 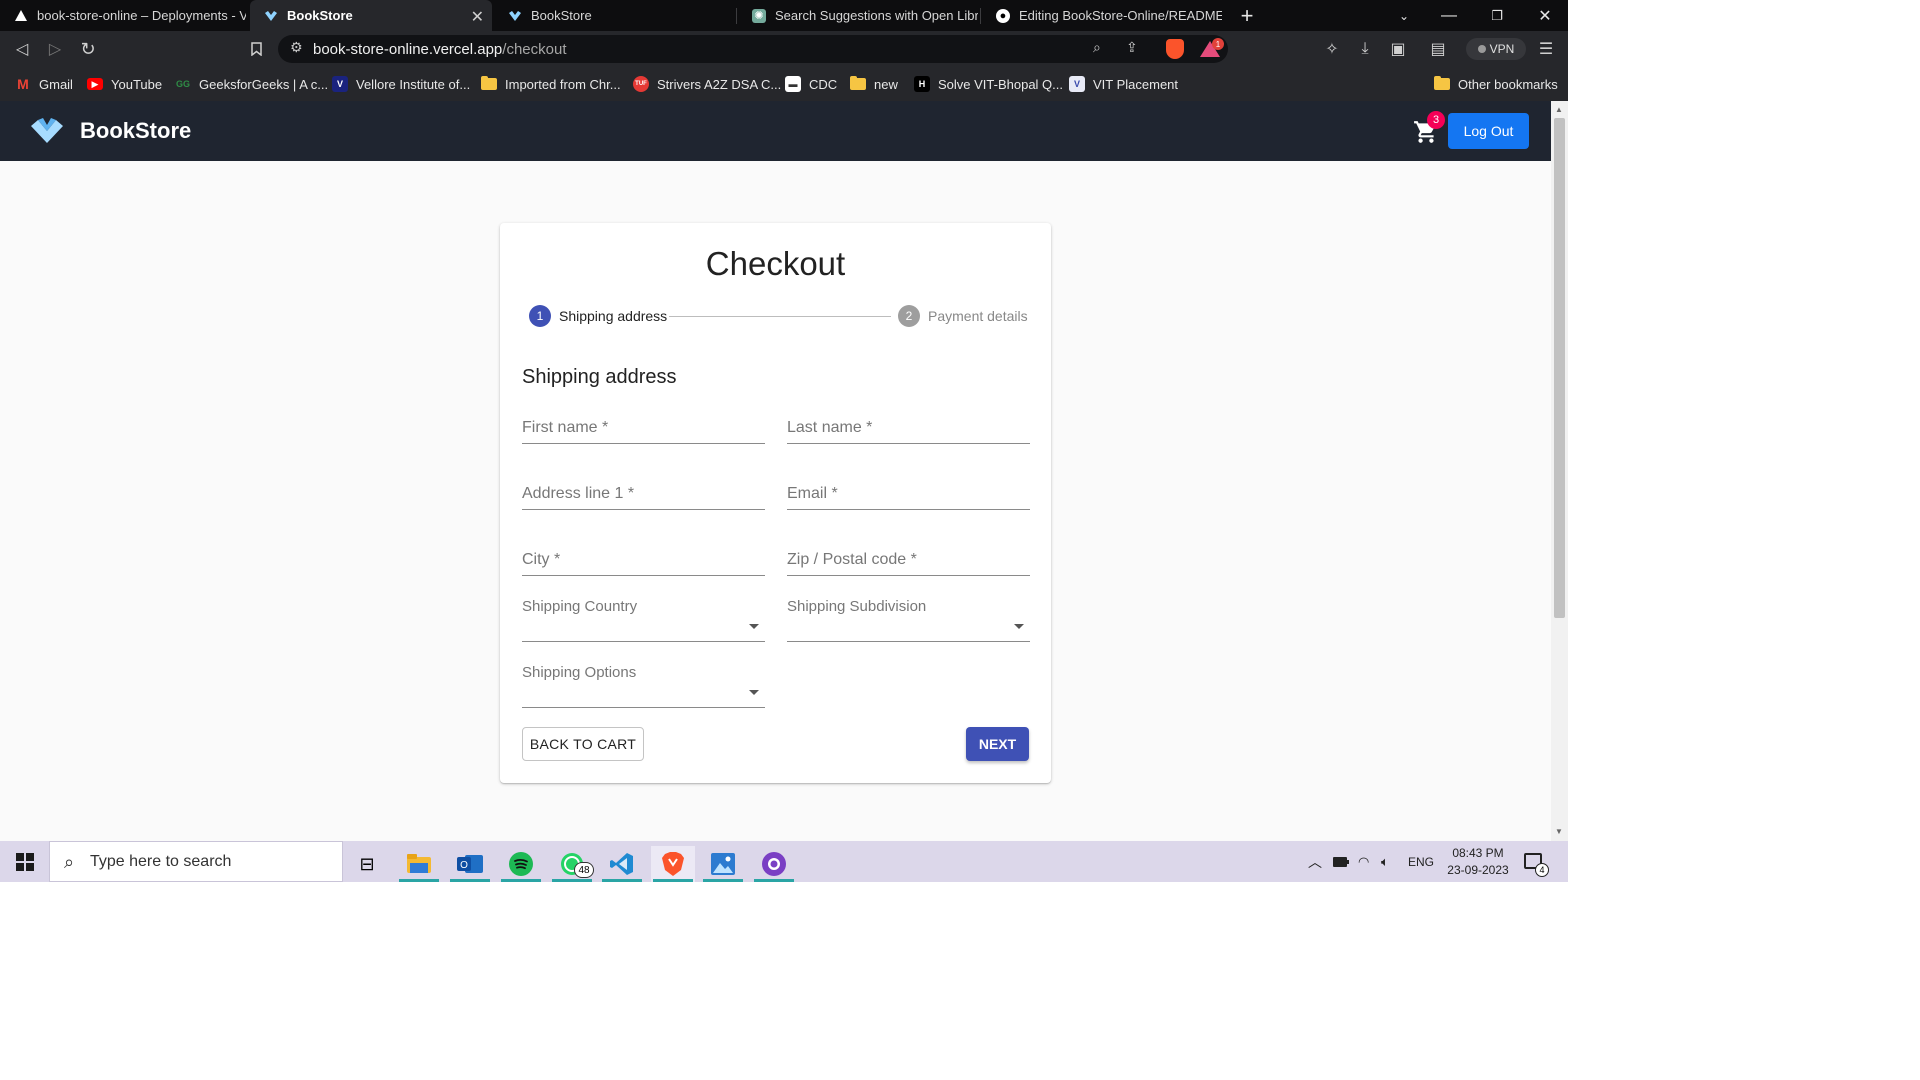 I want to click on tab-bookstore: BookStore, so click(x=614, y=15).